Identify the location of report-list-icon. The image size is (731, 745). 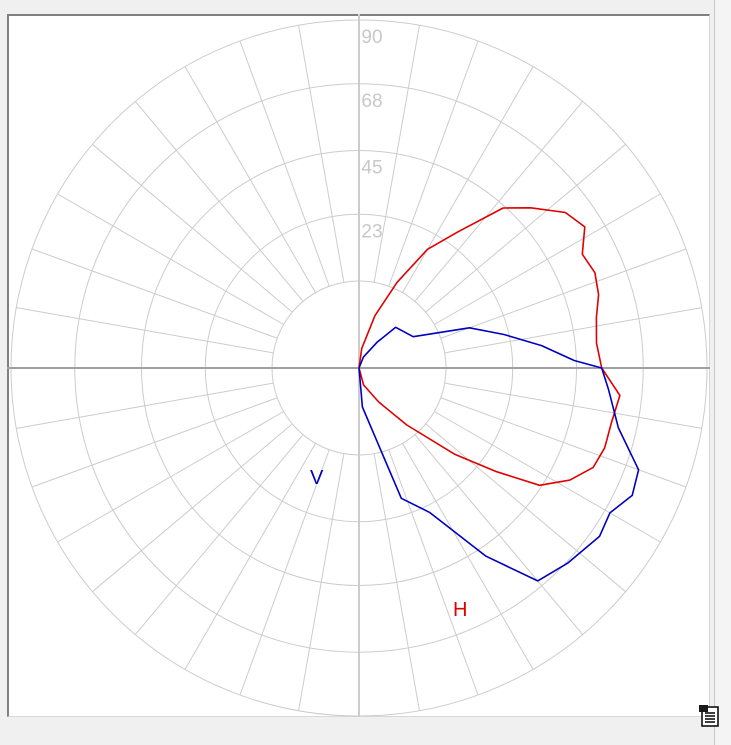
(709, 716).